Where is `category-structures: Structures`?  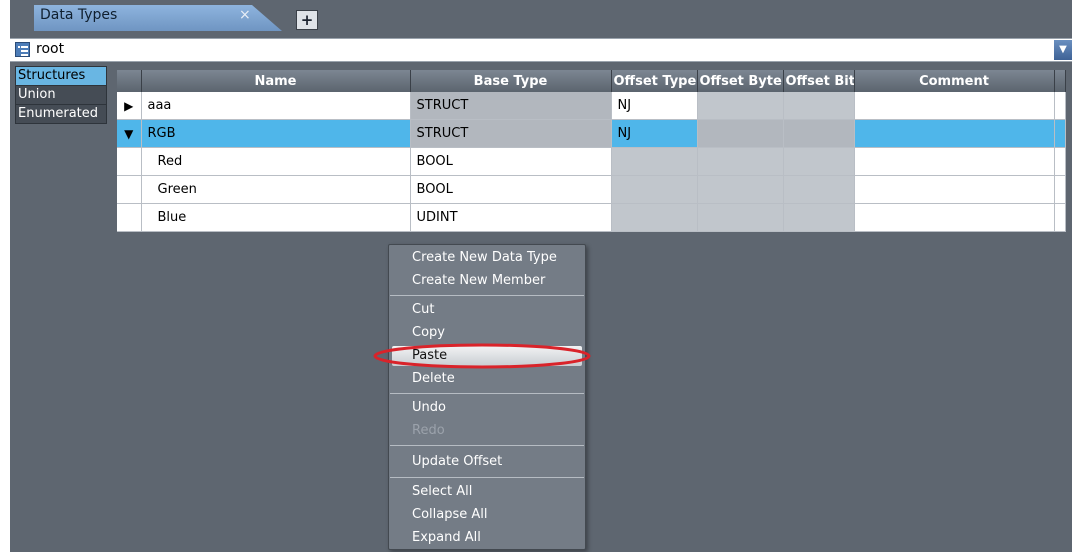 category-structures: Structures is located at coordinates (61, 76).